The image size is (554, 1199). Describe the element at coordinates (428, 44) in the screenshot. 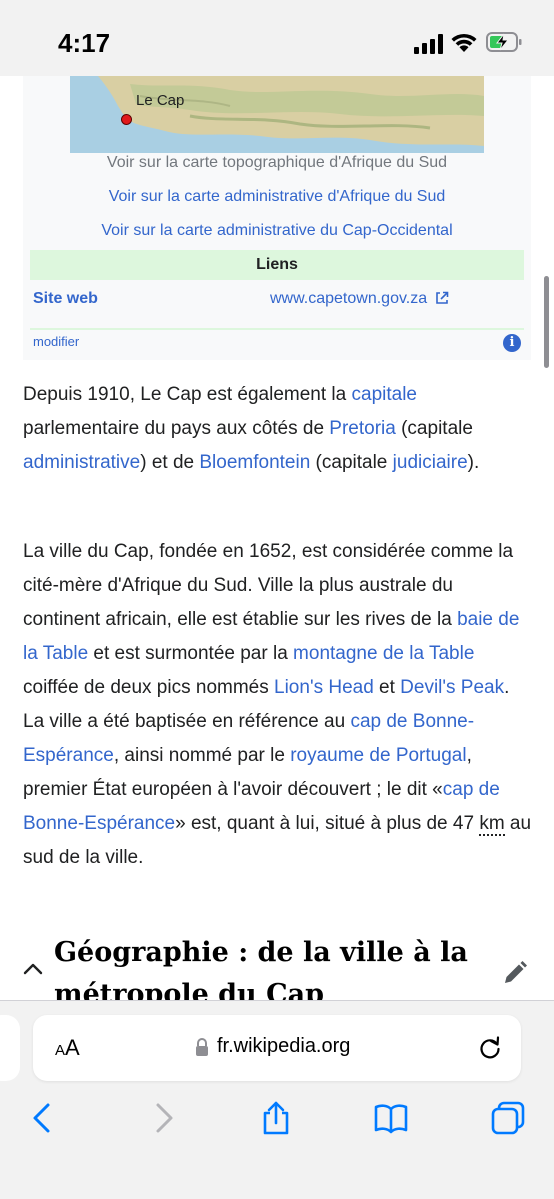

I see `cellular-signal-icon` at that location.